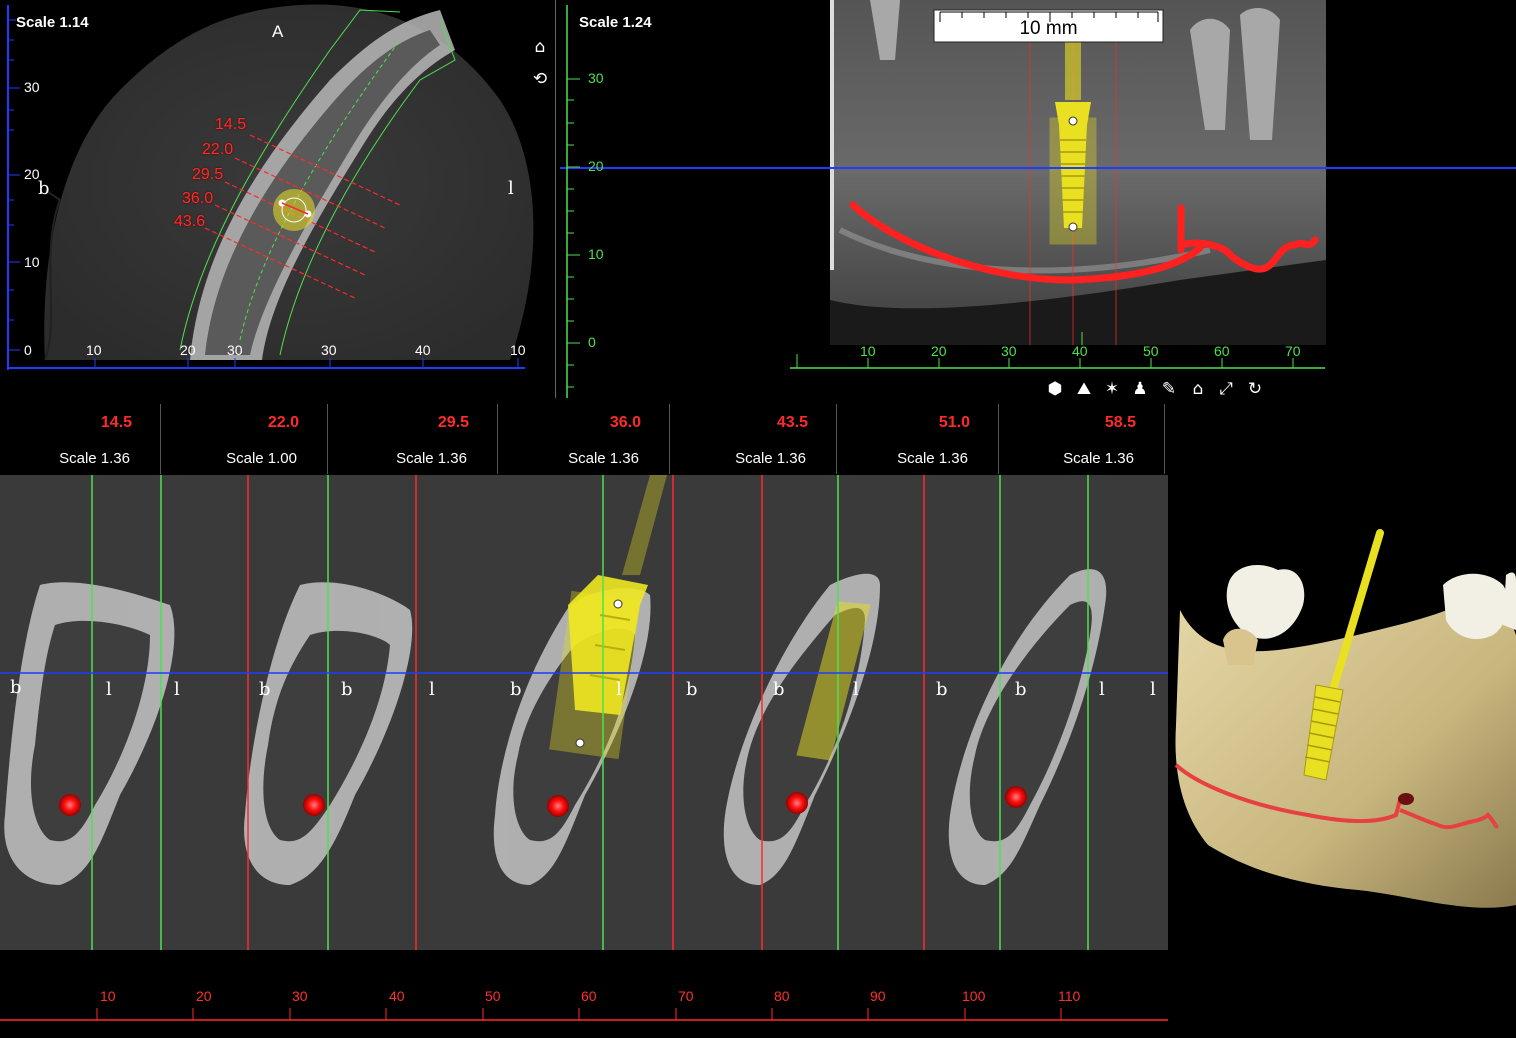 Image resolution: width=1516 pixels, height=1038 pixels. Describe the element at coordinates (32, 262) in the screenshot. I see `axial-y-tick: 10` at that location.